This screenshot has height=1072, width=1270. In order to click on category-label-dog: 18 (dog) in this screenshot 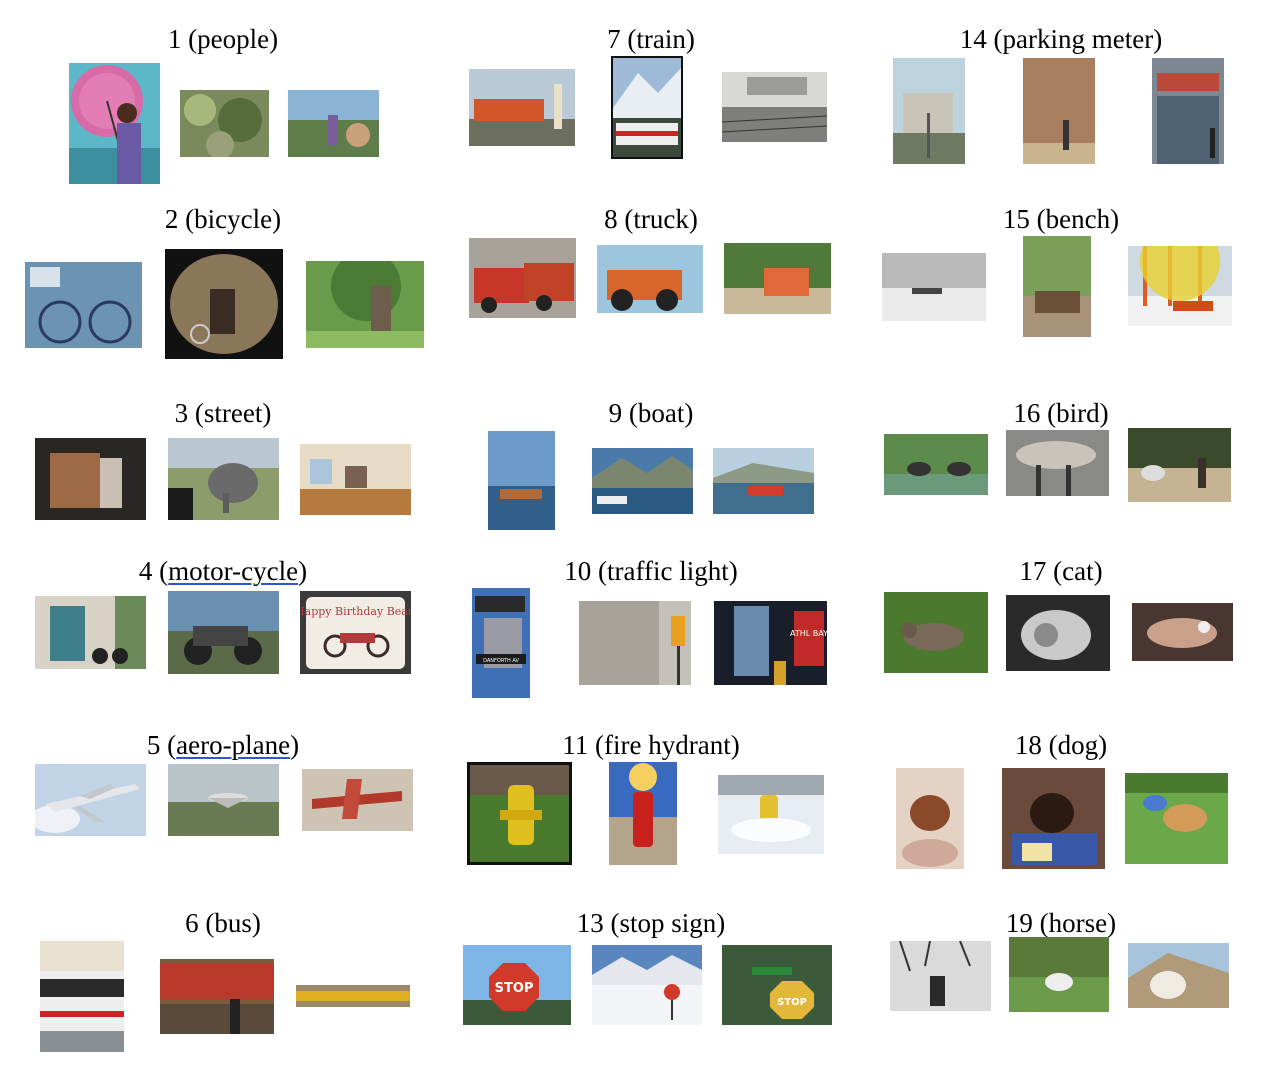, I will do `click(1061, 745)`.